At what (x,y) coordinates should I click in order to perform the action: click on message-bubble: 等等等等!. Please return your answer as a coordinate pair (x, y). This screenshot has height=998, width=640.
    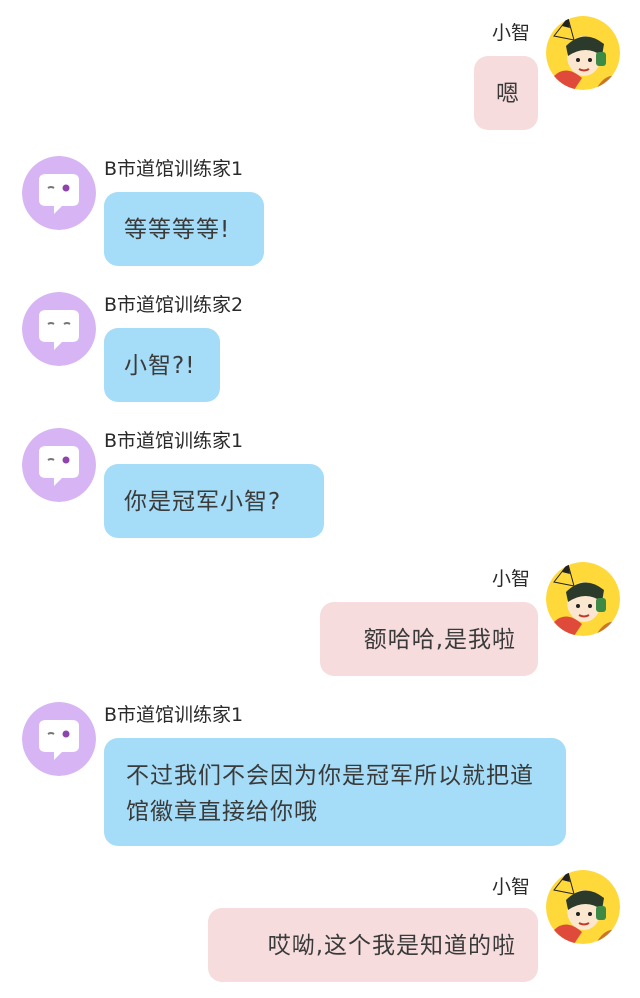
    Looking at the image, I should click on (184, 229).